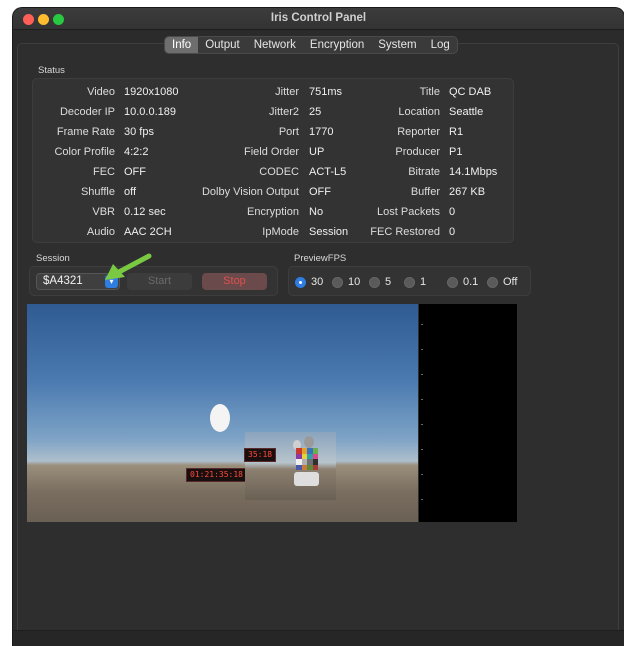 The width and height of the screenshot is (624, 646). Describe the element at coordinates (388, 282) in the screenshot. I see `fps-option-label: 5` at that location.